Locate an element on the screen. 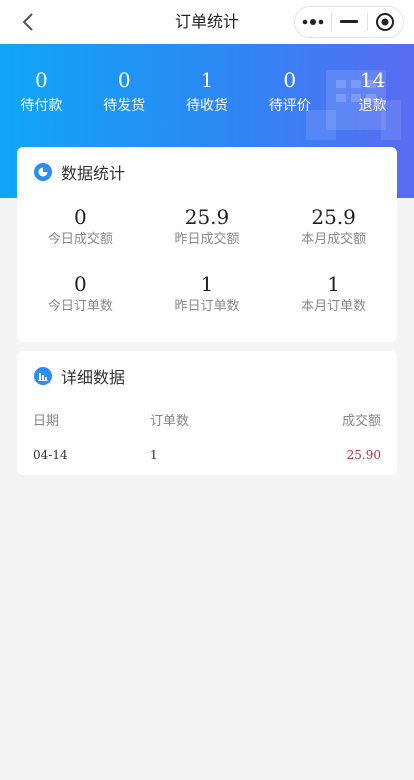  stat-month-turnover: 25.9 本月成交额 is located at coordinates (333, 230).